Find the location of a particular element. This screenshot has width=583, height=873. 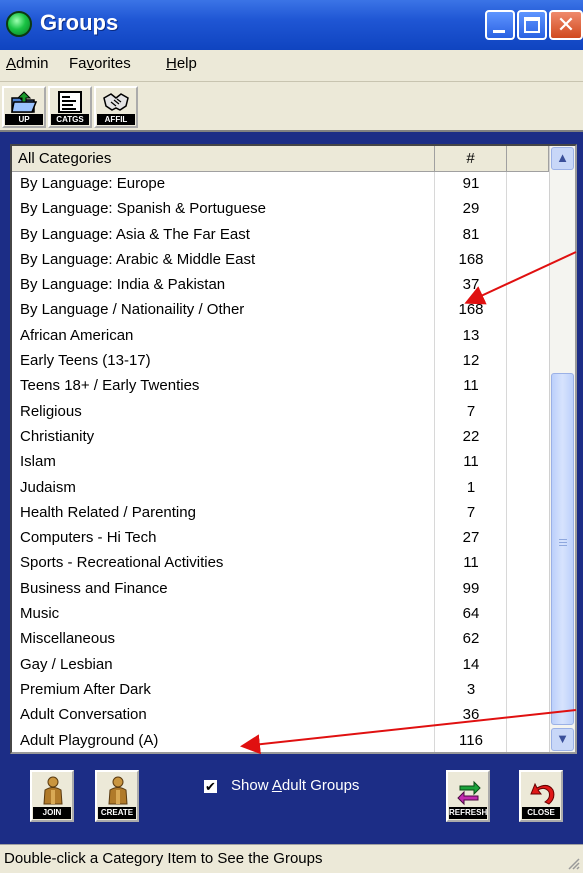

up-button: UP is located at coordinates (24, 107).